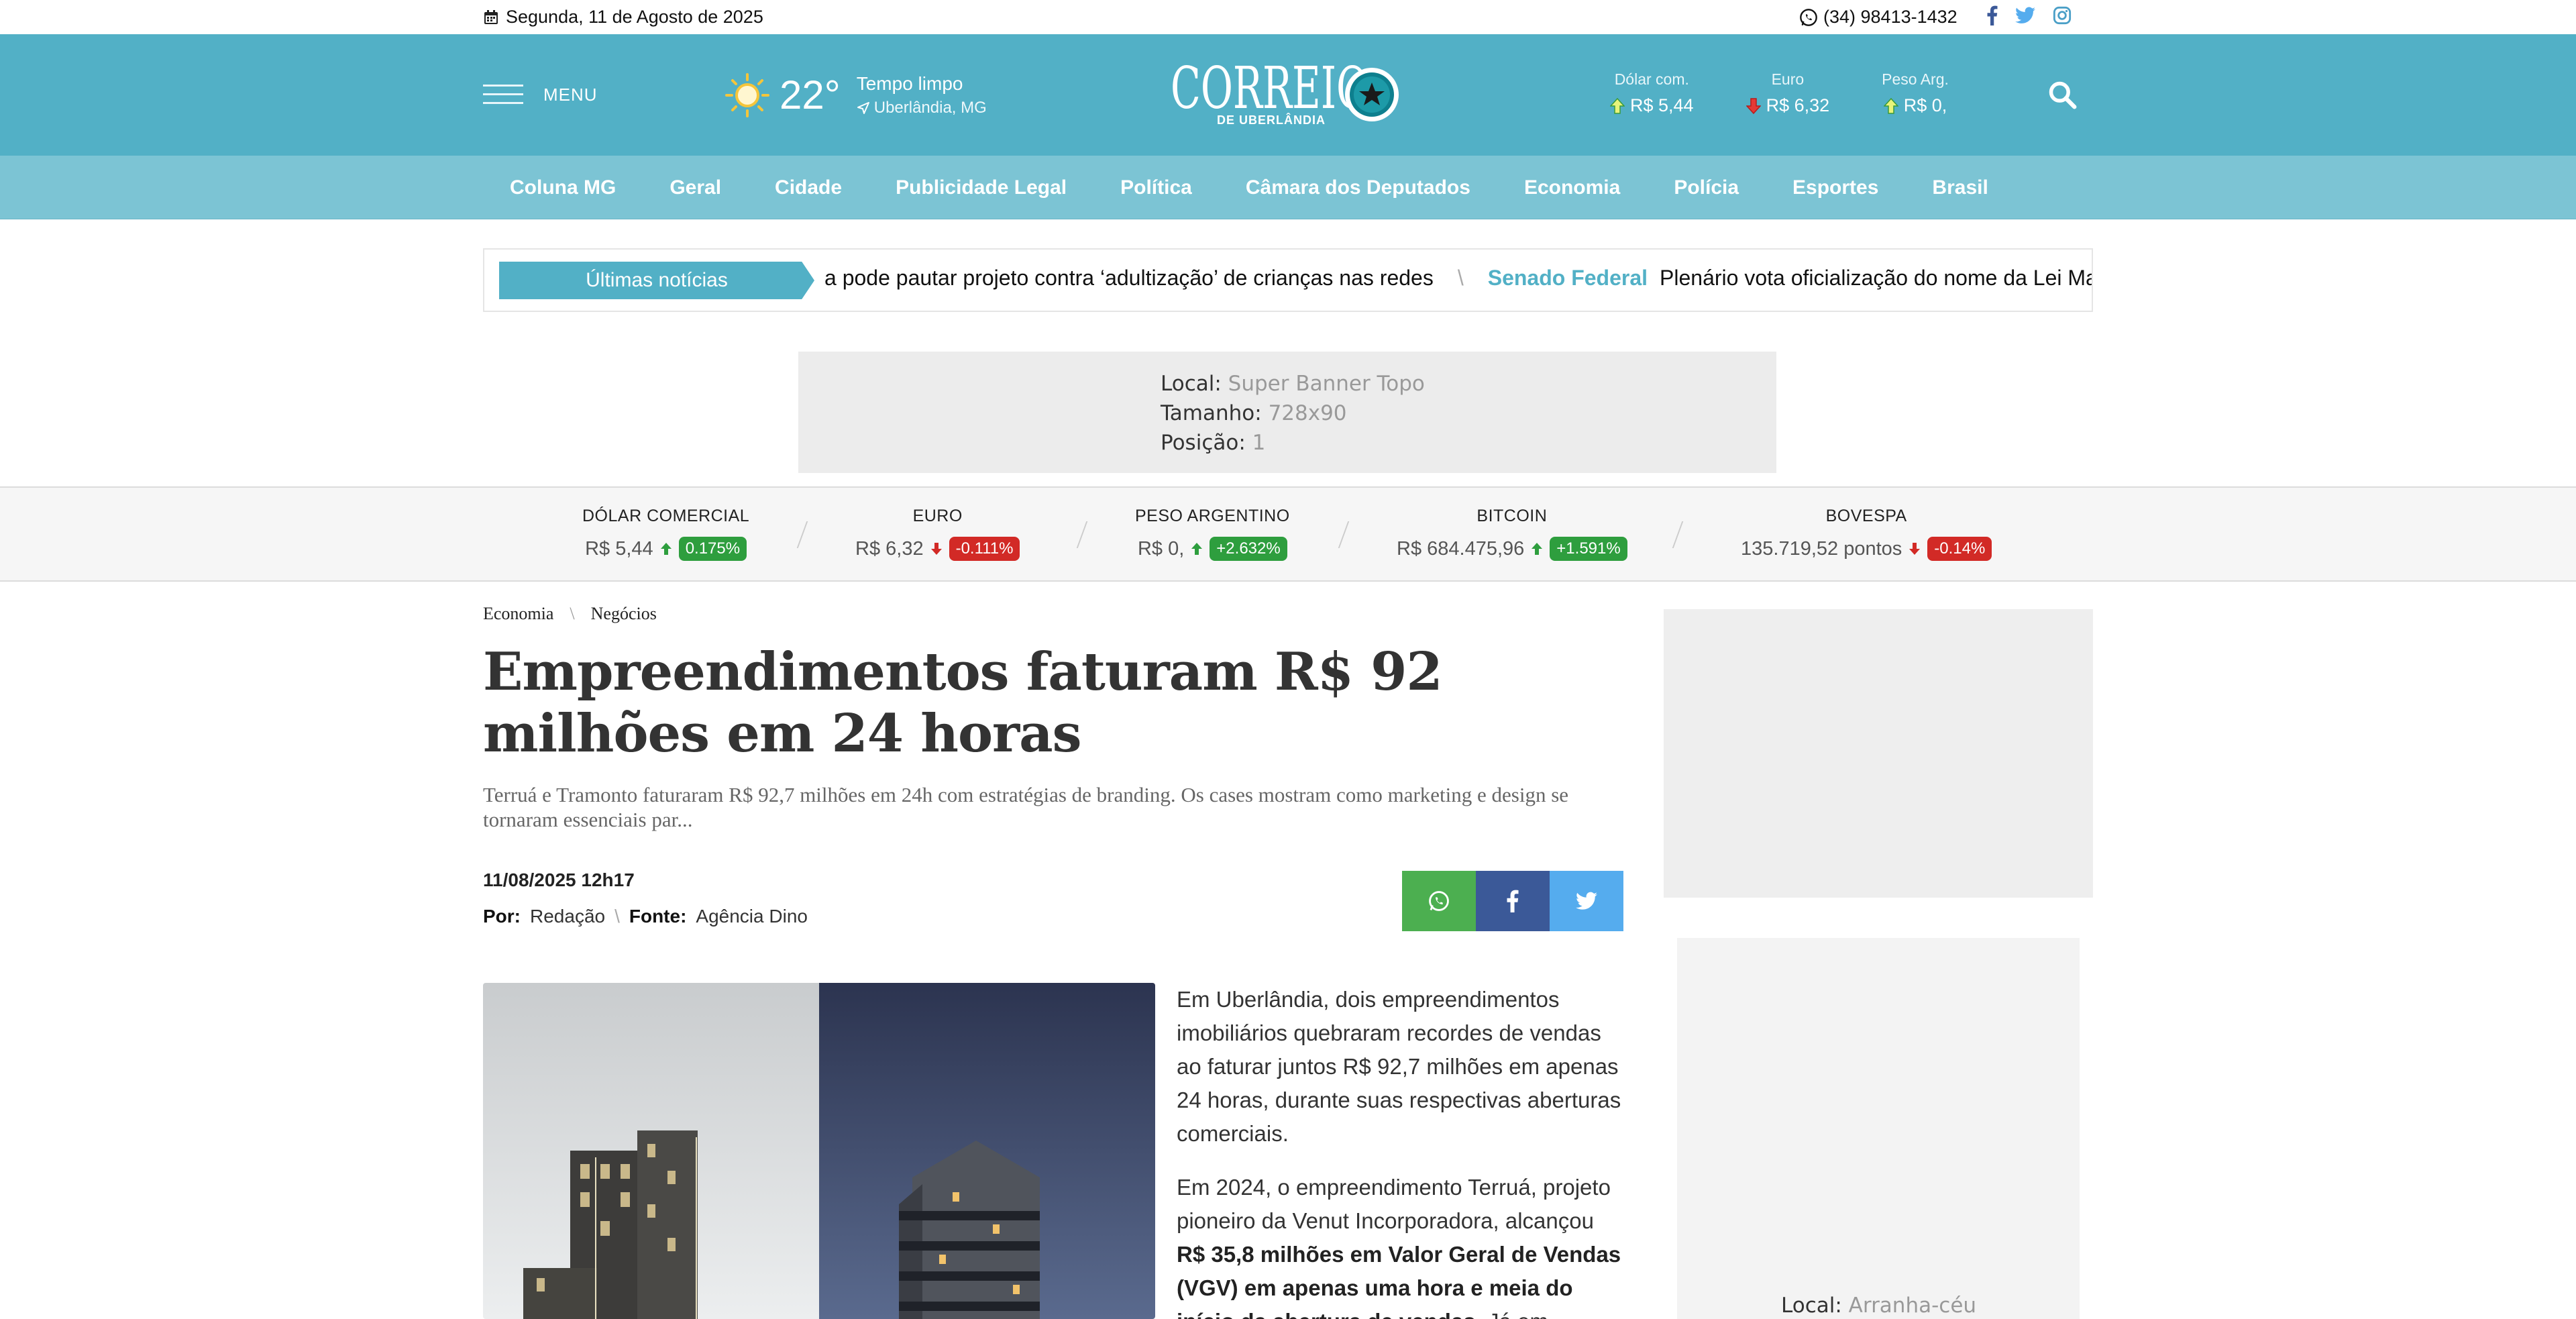  Describe the element at coordinates (2062, 15) in the screenshot. I see `instagram-icon` at that location.